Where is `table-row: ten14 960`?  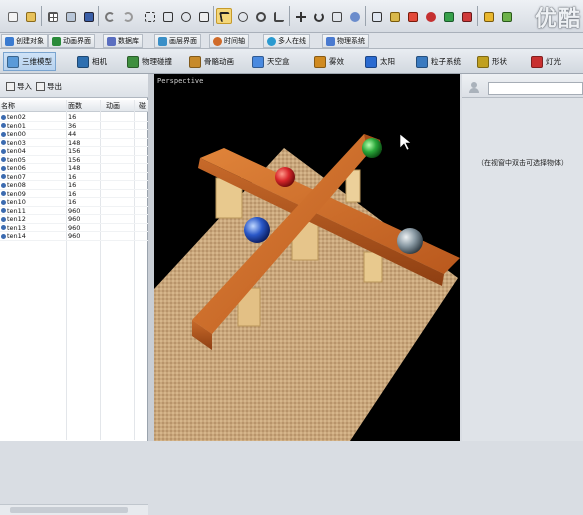 table-row: ten14 960 is located at coordinates (74, 236).